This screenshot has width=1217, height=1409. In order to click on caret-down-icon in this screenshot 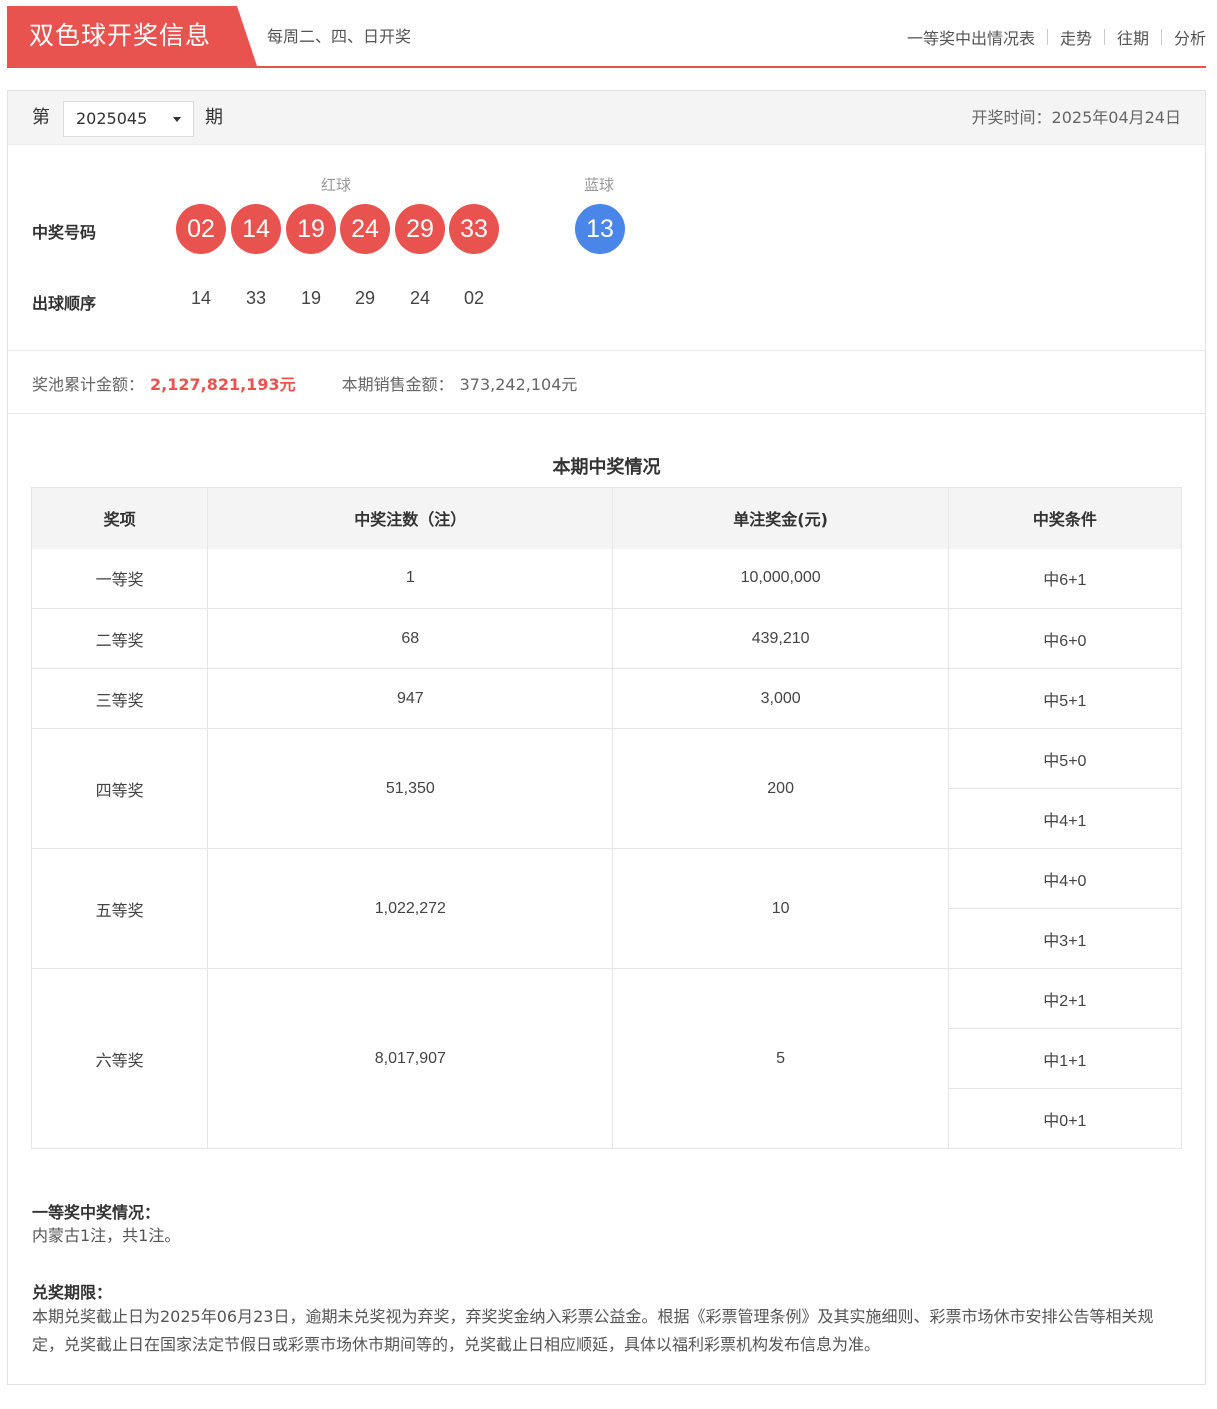, I will do `click(177, 119)`.